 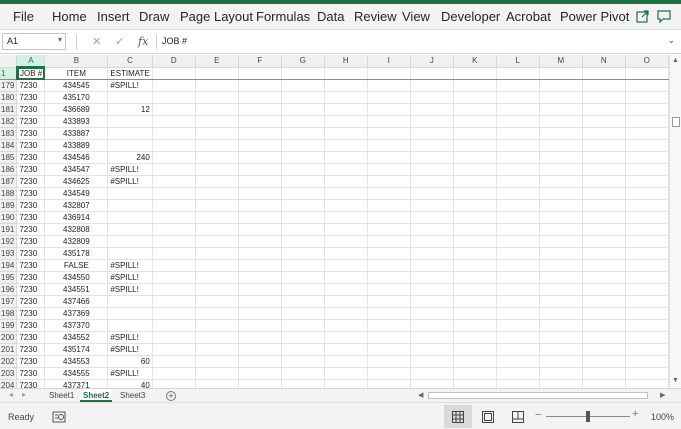 I want to click on row-header: 201, so click(x=9, y=349).